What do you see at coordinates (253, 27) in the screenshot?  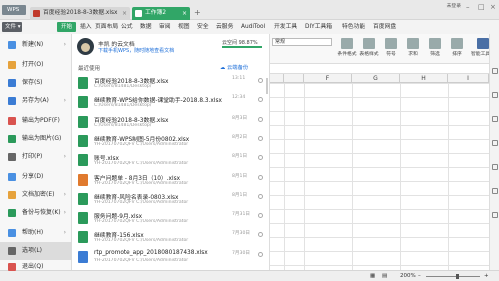 I see `tab-auditool: AudiTool` at bounding box center [253, 27].